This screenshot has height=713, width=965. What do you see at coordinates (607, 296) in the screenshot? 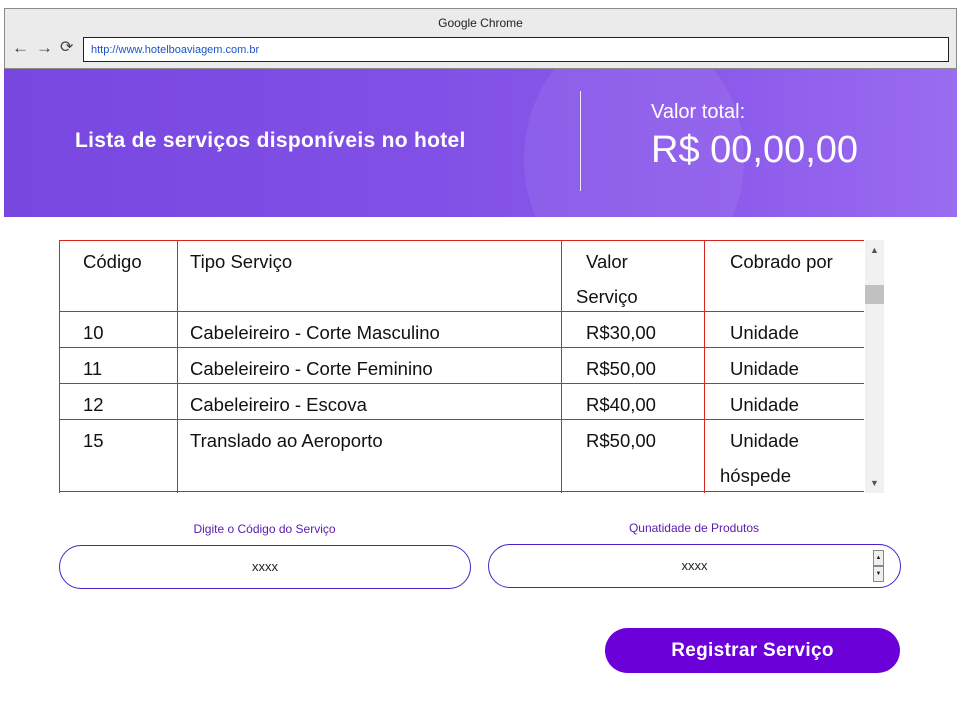
I see `header-value-line2: Serviço` at bounding box center [607, 296].